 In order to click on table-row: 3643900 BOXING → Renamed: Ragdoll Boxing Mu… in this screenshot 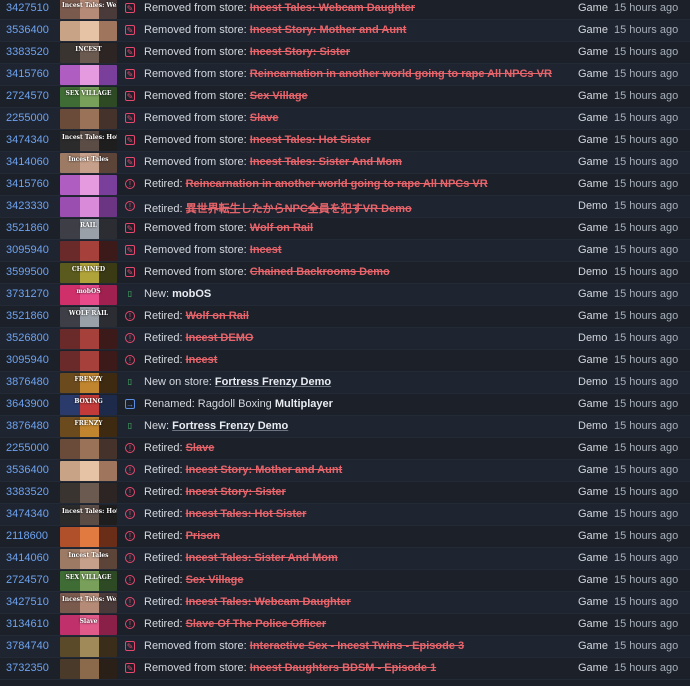, I will do `click(345, 405)`.